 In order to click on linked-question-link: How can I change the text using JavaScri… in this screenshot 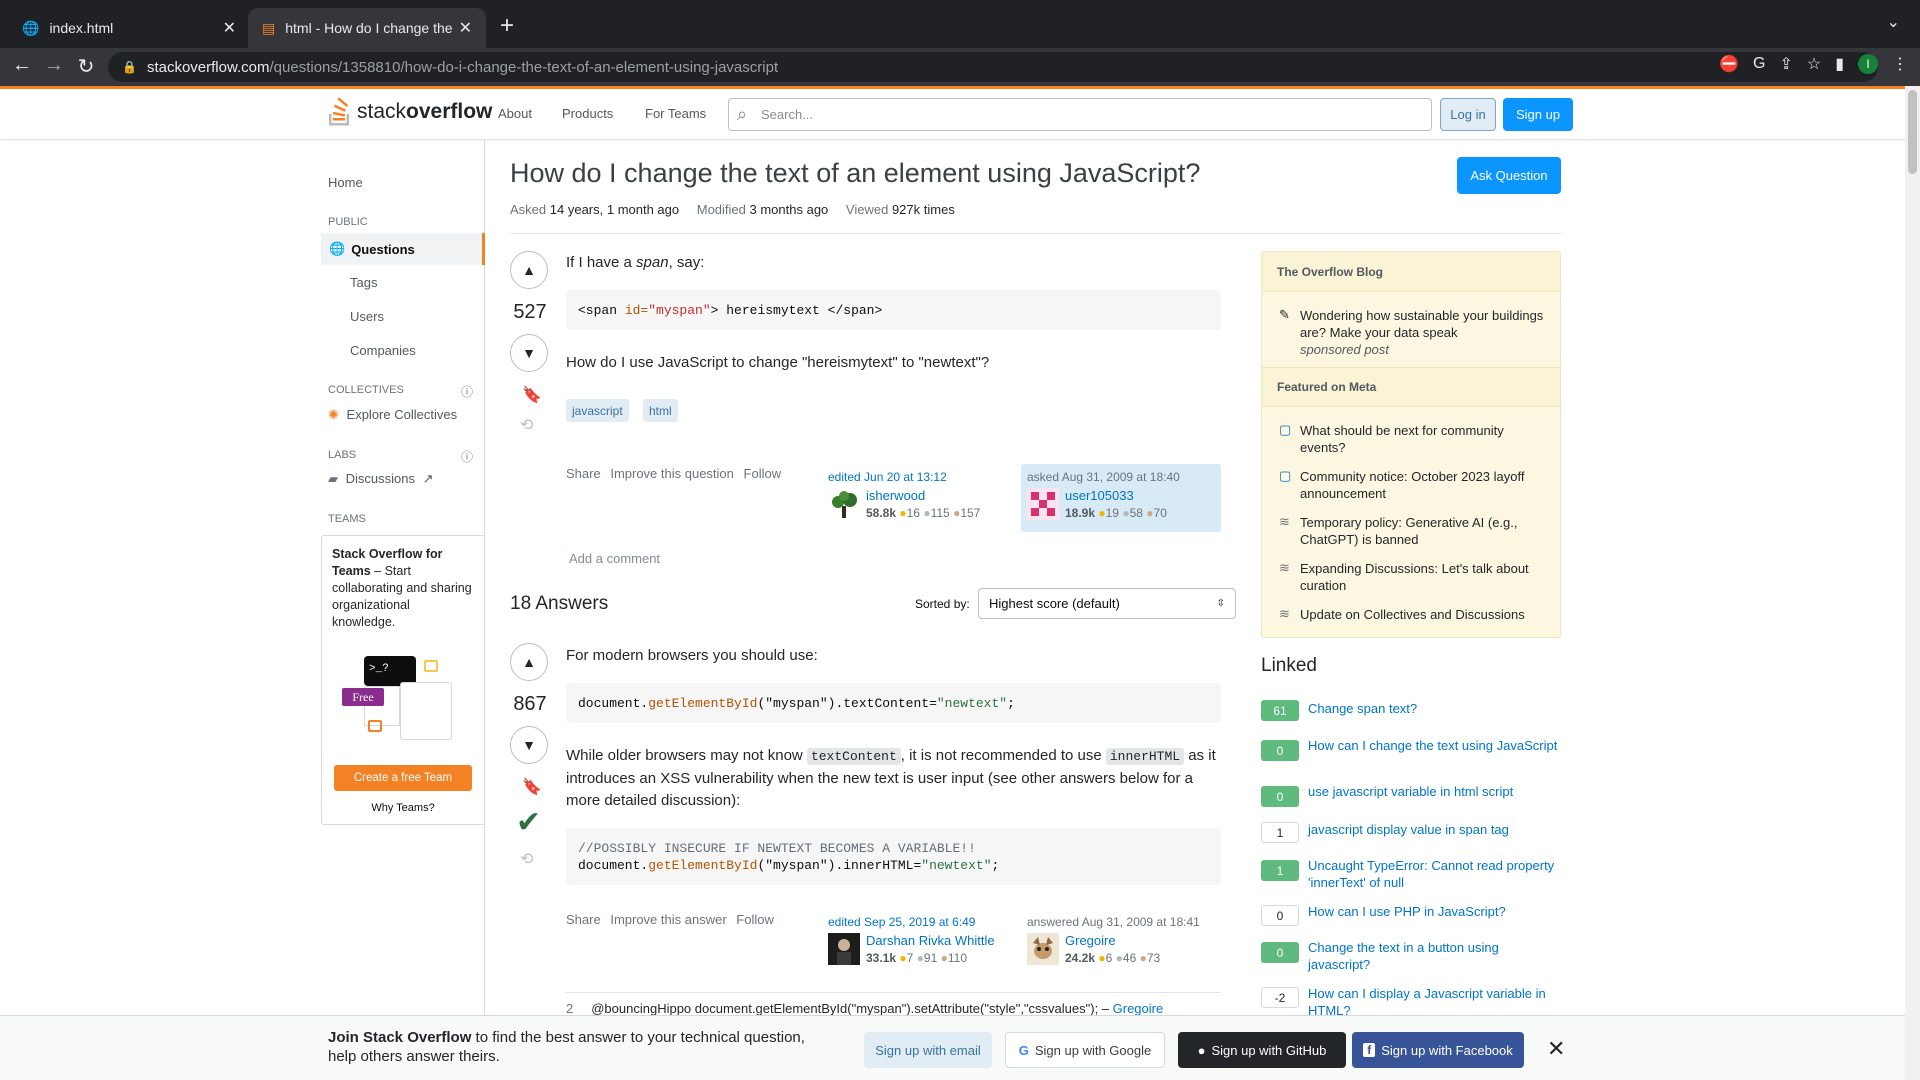, I will do `click(1433, 745)`.